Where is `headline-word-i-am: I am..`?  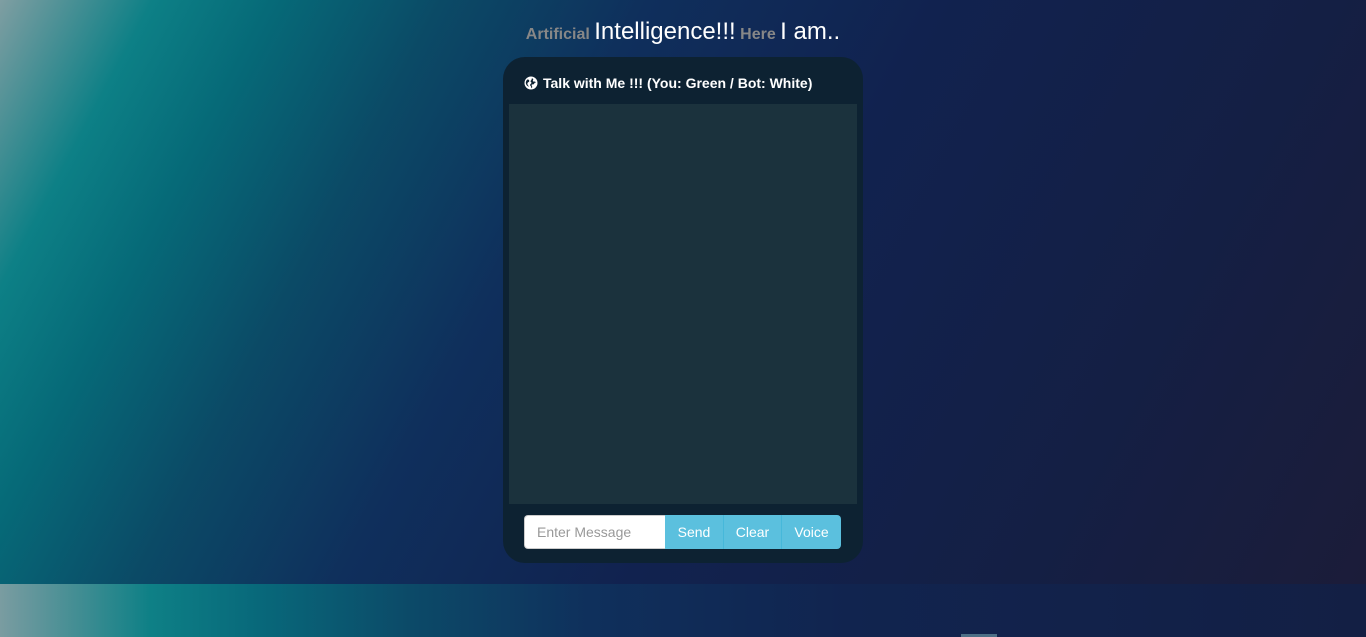 headline-word-i-am: I am.. is located at coordinates (810, 31).